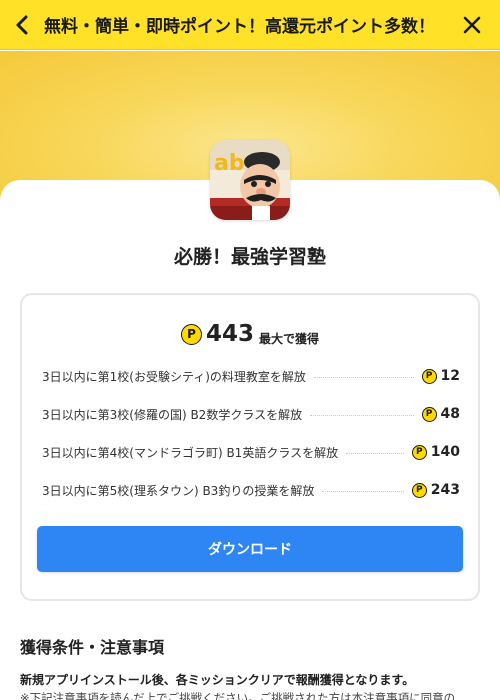 This screenshot has height=700, width=500. Describe the element at coordinates (229, 163) in the screenshot. I see `svg-text: ab` at that location.